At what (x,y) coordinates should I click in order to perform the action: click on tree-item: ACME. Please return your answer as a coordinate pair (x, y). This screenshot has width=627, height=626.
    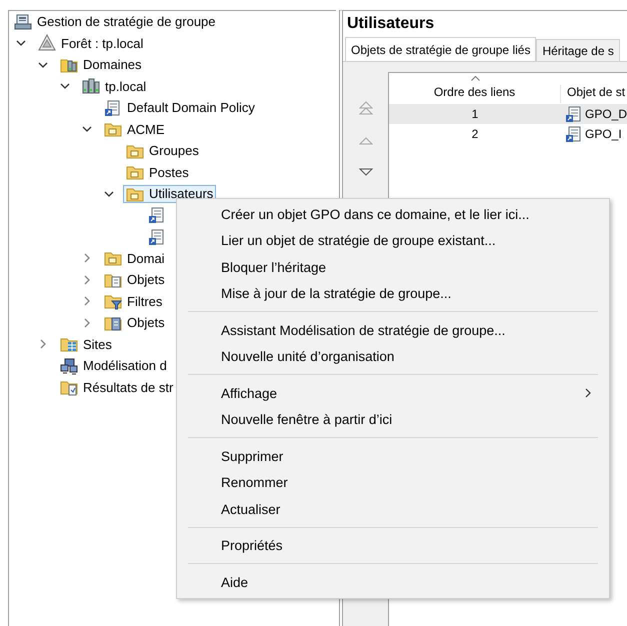
    Looking at the image, I should click on (134, 129).